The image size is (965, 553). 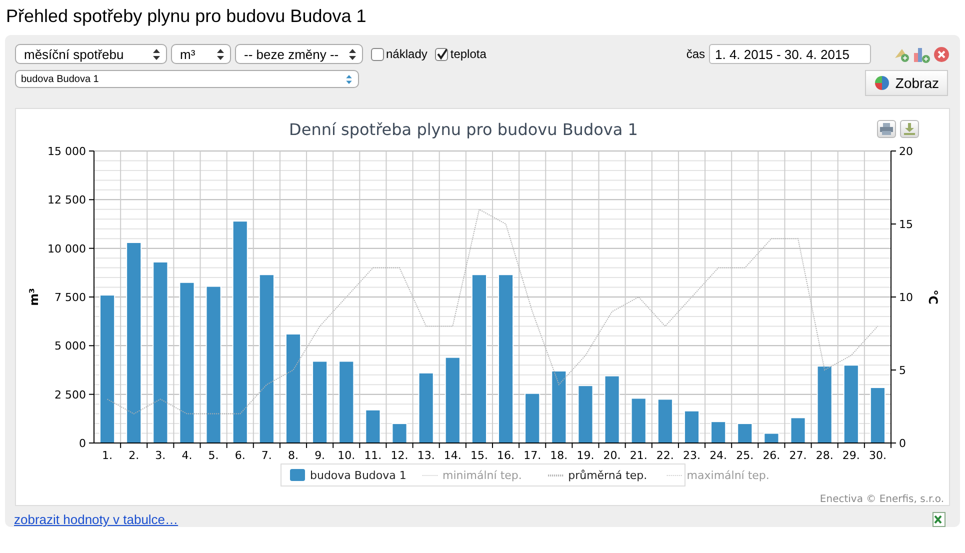 I want to click on legend-item: průměrná tep., so click(x=608, y=475).